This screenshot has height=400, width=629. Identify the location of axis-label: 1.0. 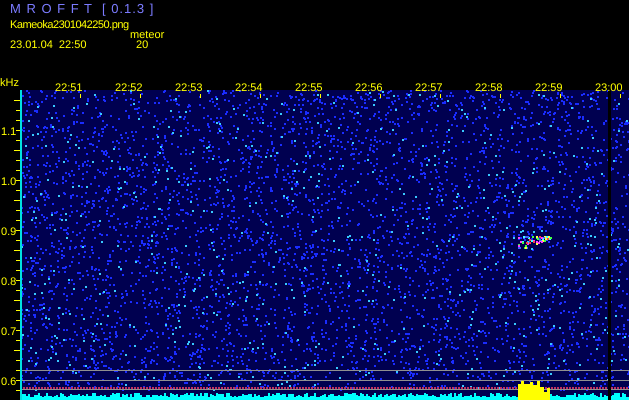
(8, 182).